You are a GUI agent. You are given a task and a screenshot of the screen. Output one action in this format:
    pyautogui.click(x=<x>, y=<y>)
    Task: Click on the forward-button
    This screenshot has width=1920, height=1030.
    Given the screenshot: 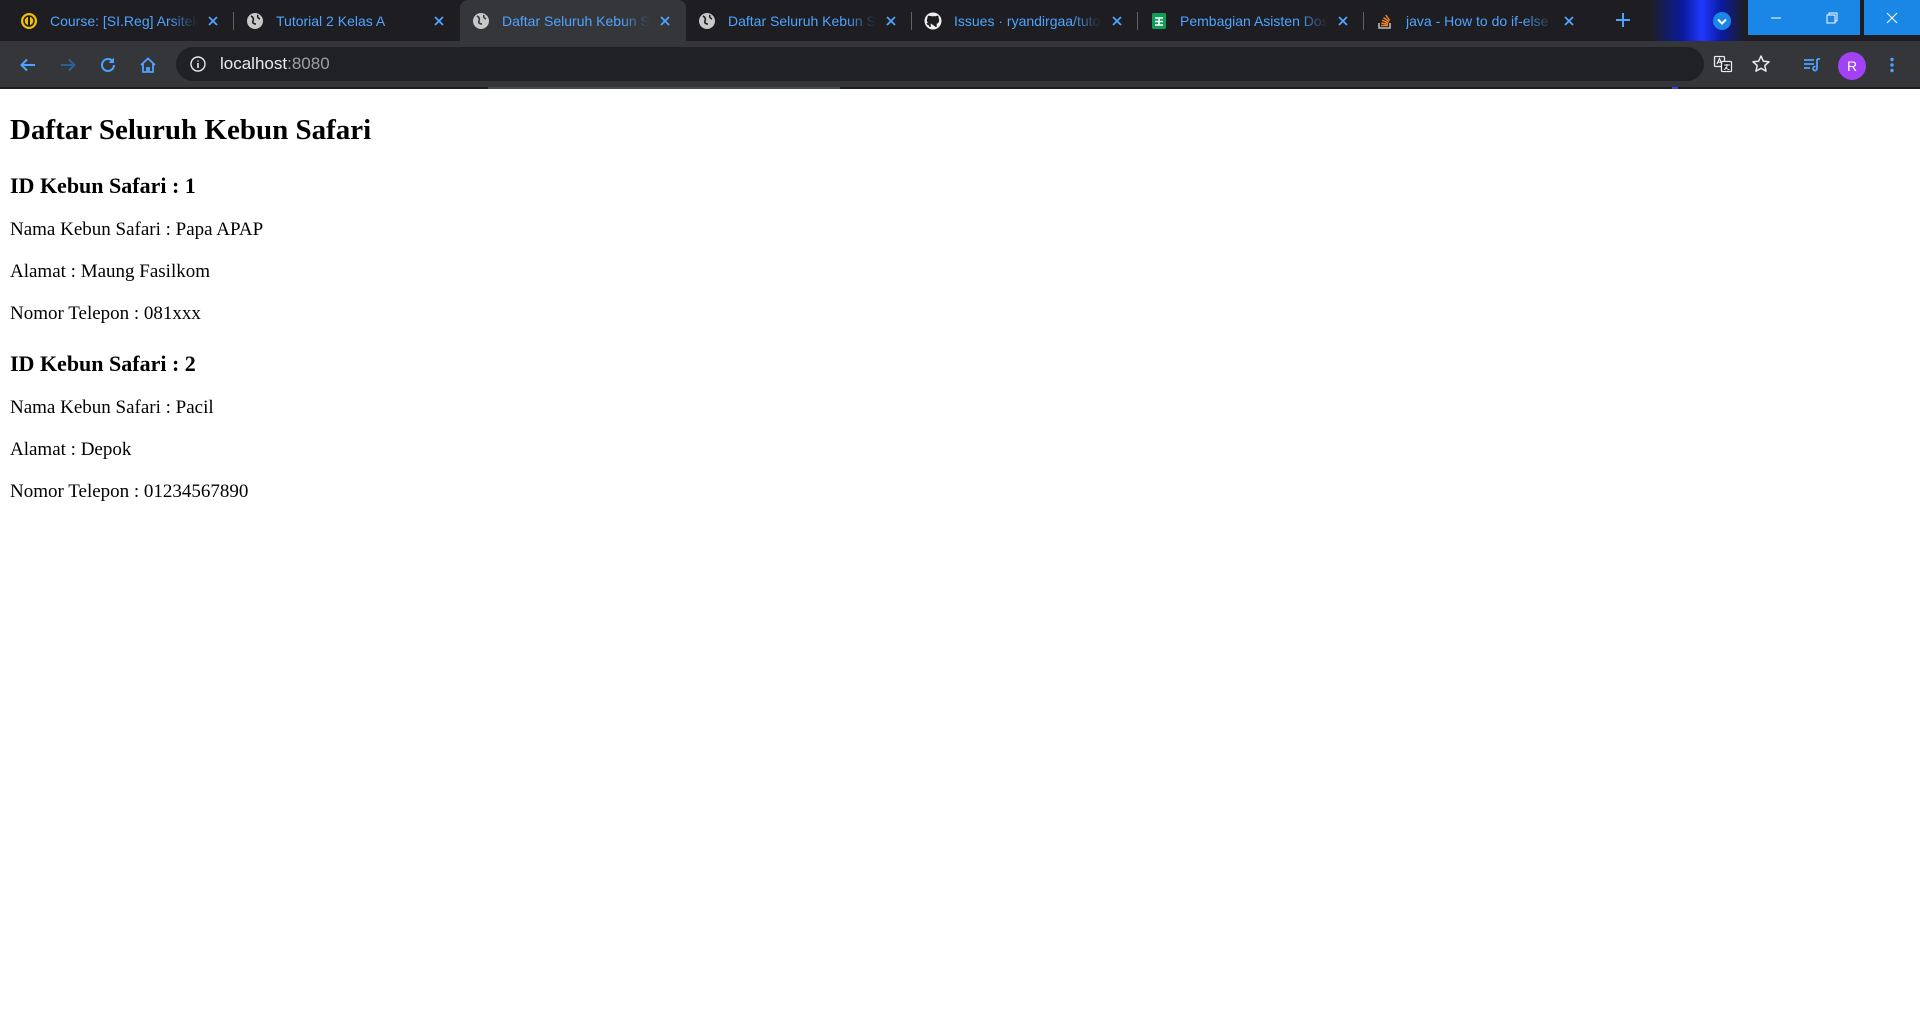 What is the action you would take?
    pyautogui.click(x=68, y=65)
    